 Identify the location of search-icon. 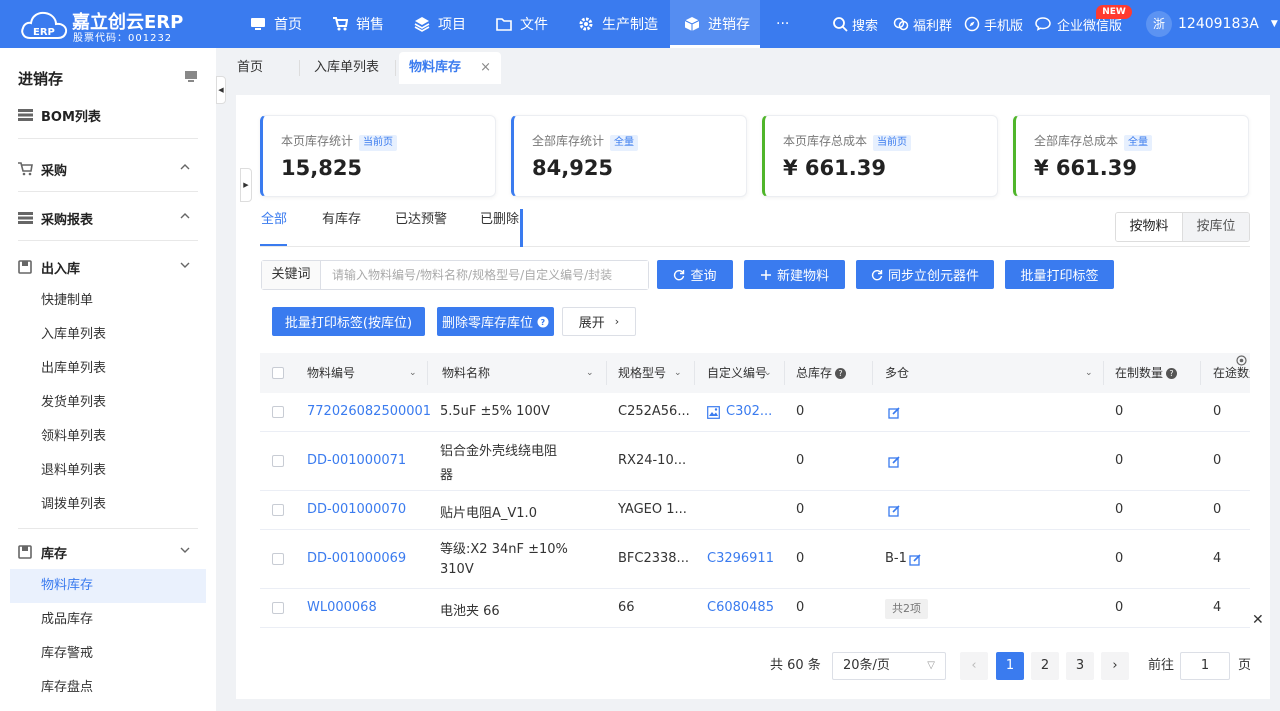
(840, 24).